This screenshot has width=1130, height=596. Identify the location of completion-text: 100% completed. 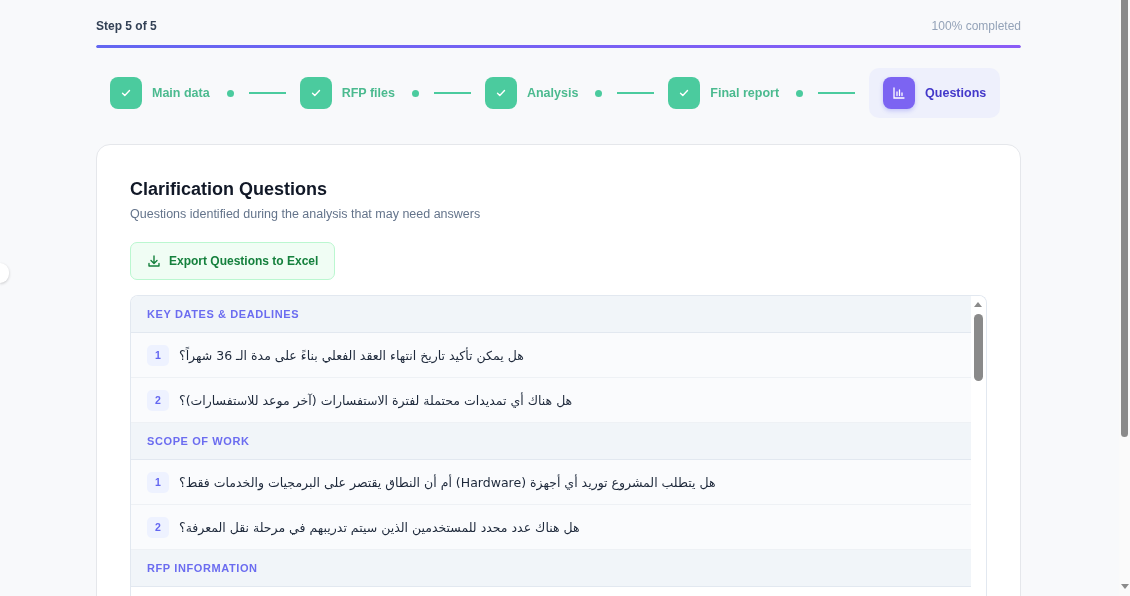
(976, 26).